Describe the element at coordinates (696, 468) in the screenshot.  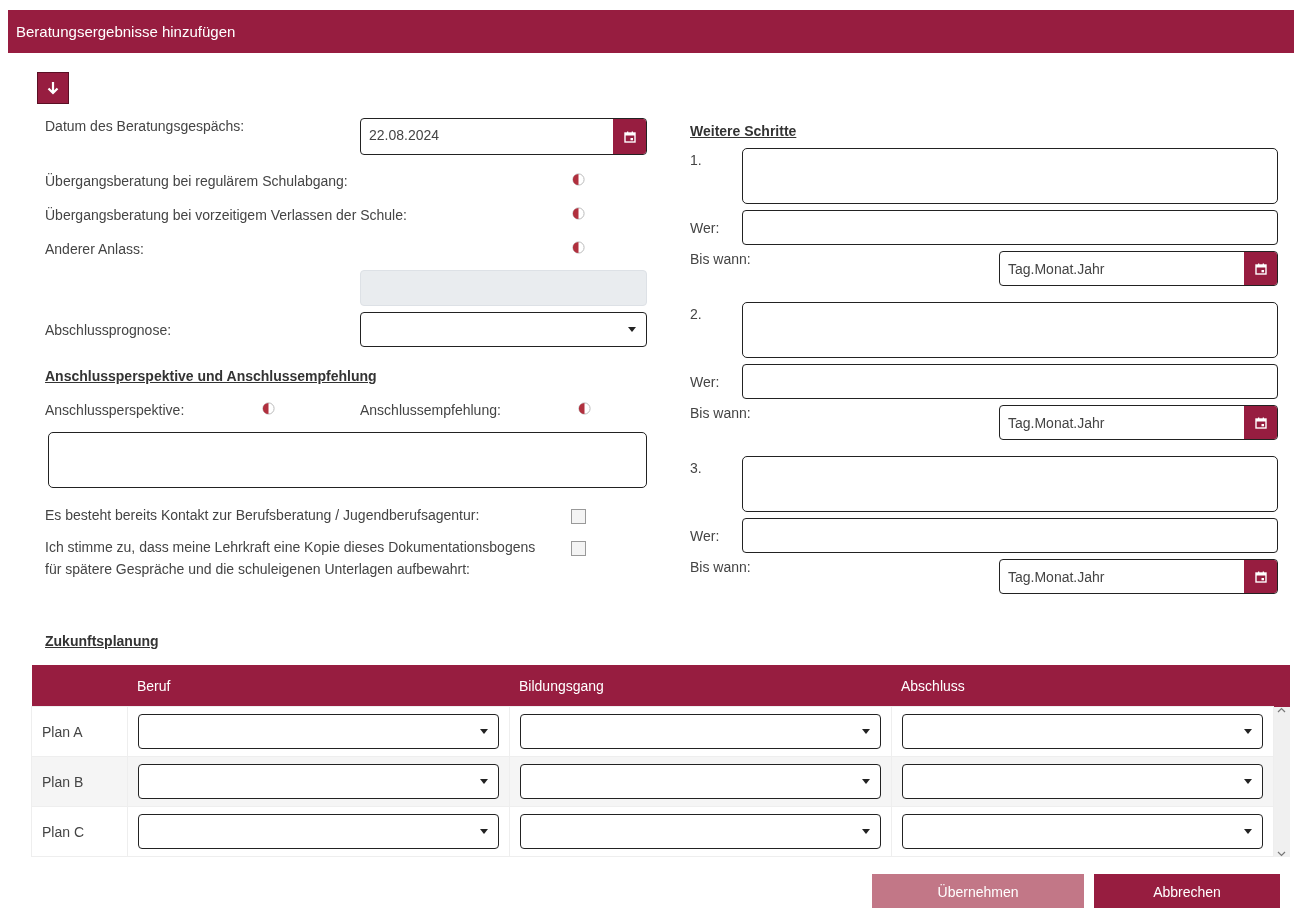
I see `step-number: 3.` at that location.